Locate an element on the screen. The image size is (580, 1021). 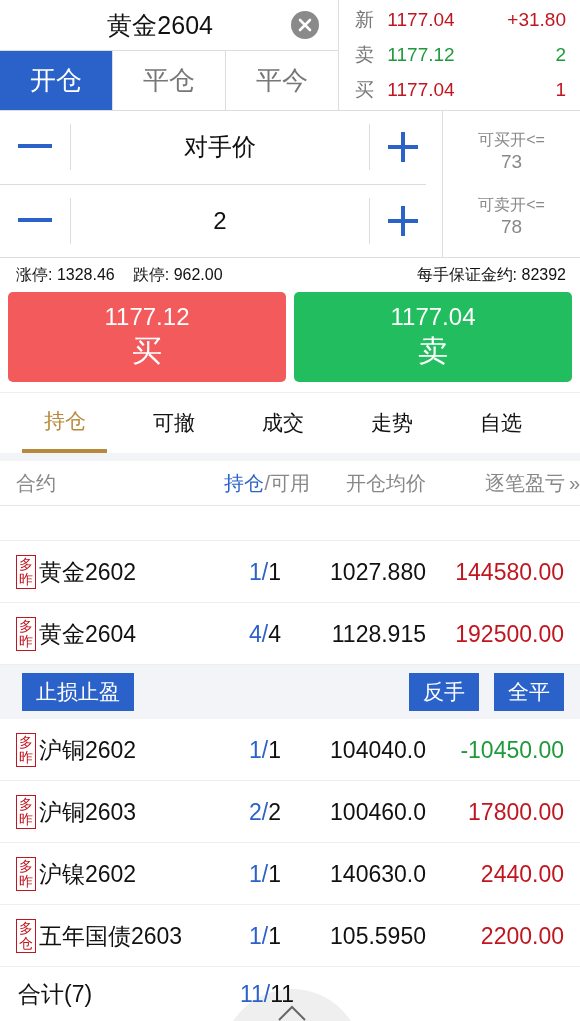
pnl-value: -10450.00 is located at coordinates (512, 750).